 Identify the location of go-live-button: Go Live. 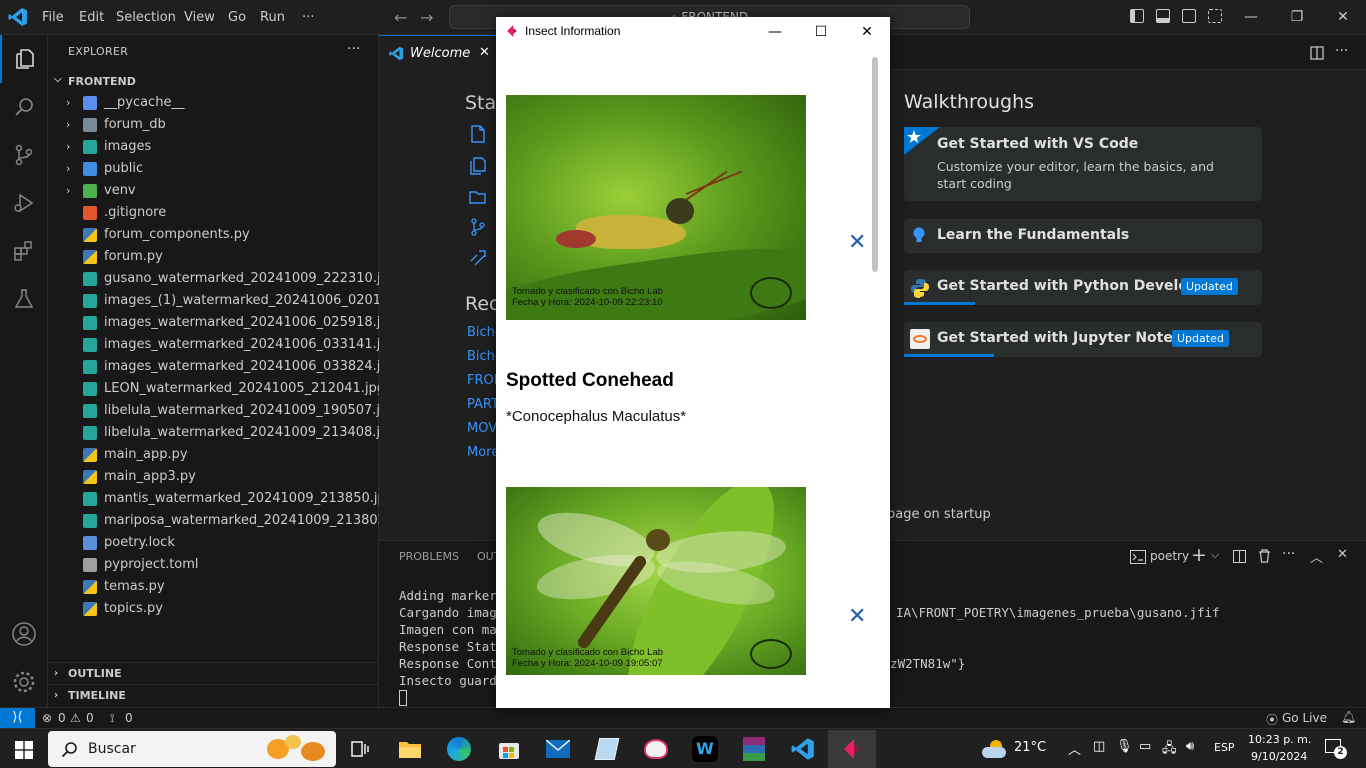
(1304, 718).